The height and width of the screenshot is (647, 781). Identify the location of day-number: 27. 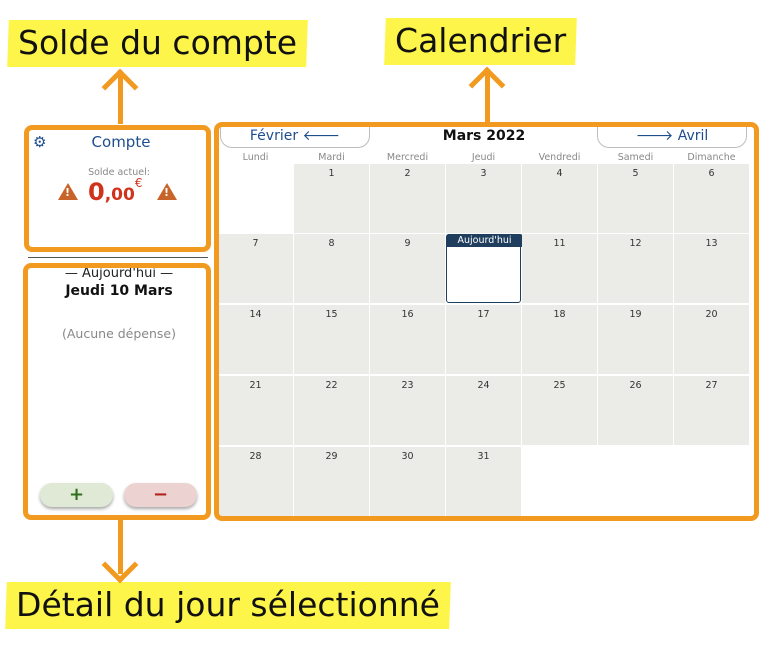
(711, 385).